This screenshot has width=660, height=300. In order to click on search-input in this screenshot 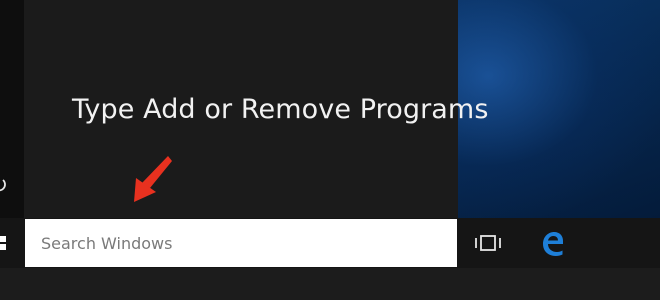, I will do `click(241, 243)`.